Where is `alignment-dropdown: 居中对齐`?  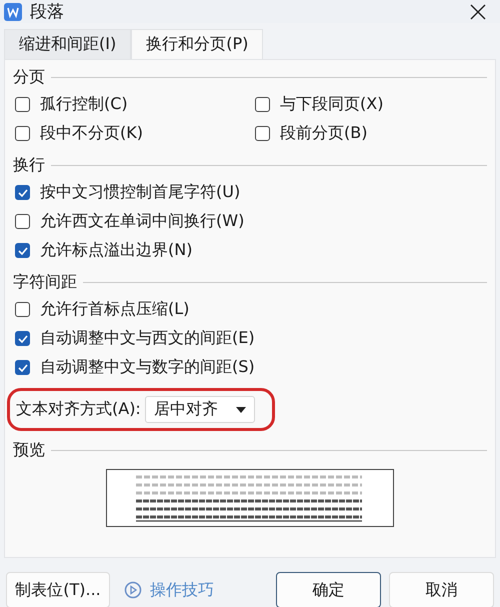 alignment-dropdown: 居中对齐 is located at coordinates (199, 409).